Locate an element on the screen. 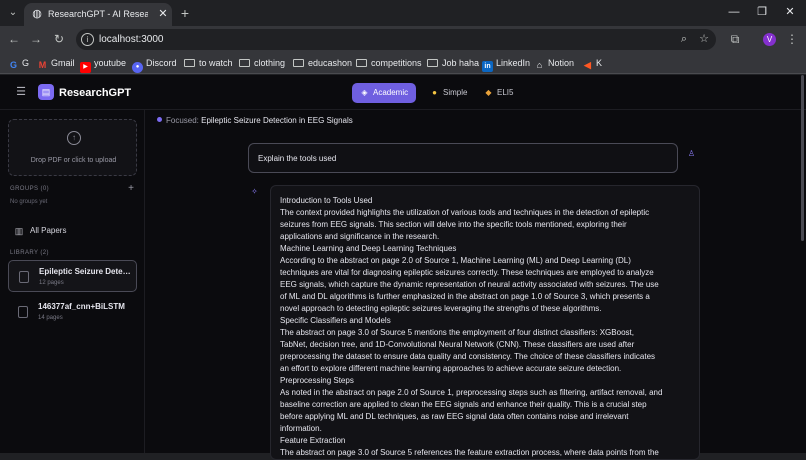 Image resolution: width=806 pixels, height=460 pixels. tab-close-icon: ✕ is located at coordinates (163, 14).